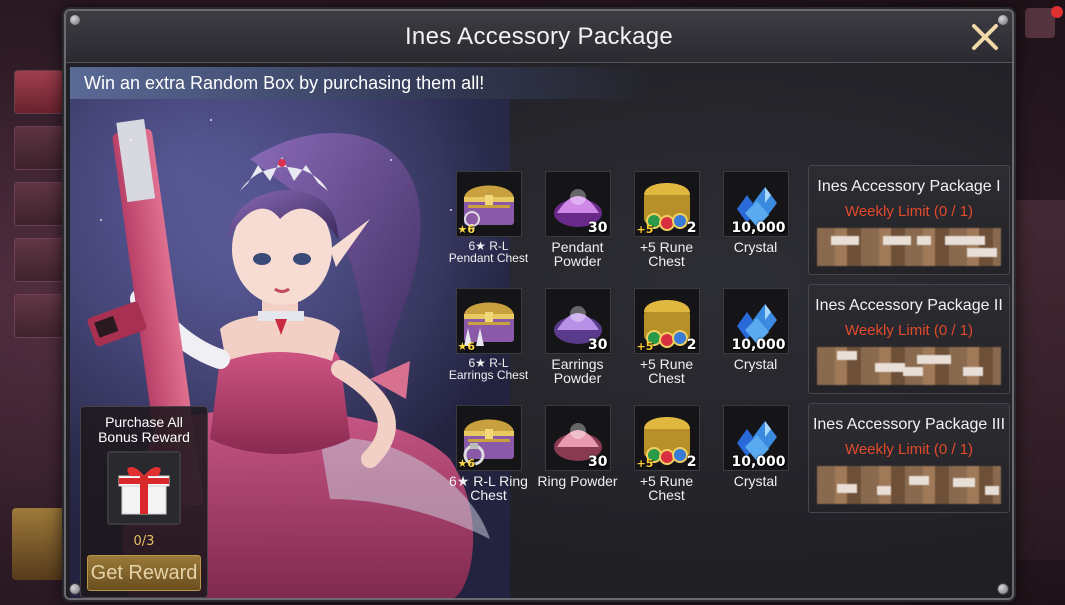 This screenshot has height=605, width=1065. I want to click on item-label-line: Ring Powder, so click(577, 481).